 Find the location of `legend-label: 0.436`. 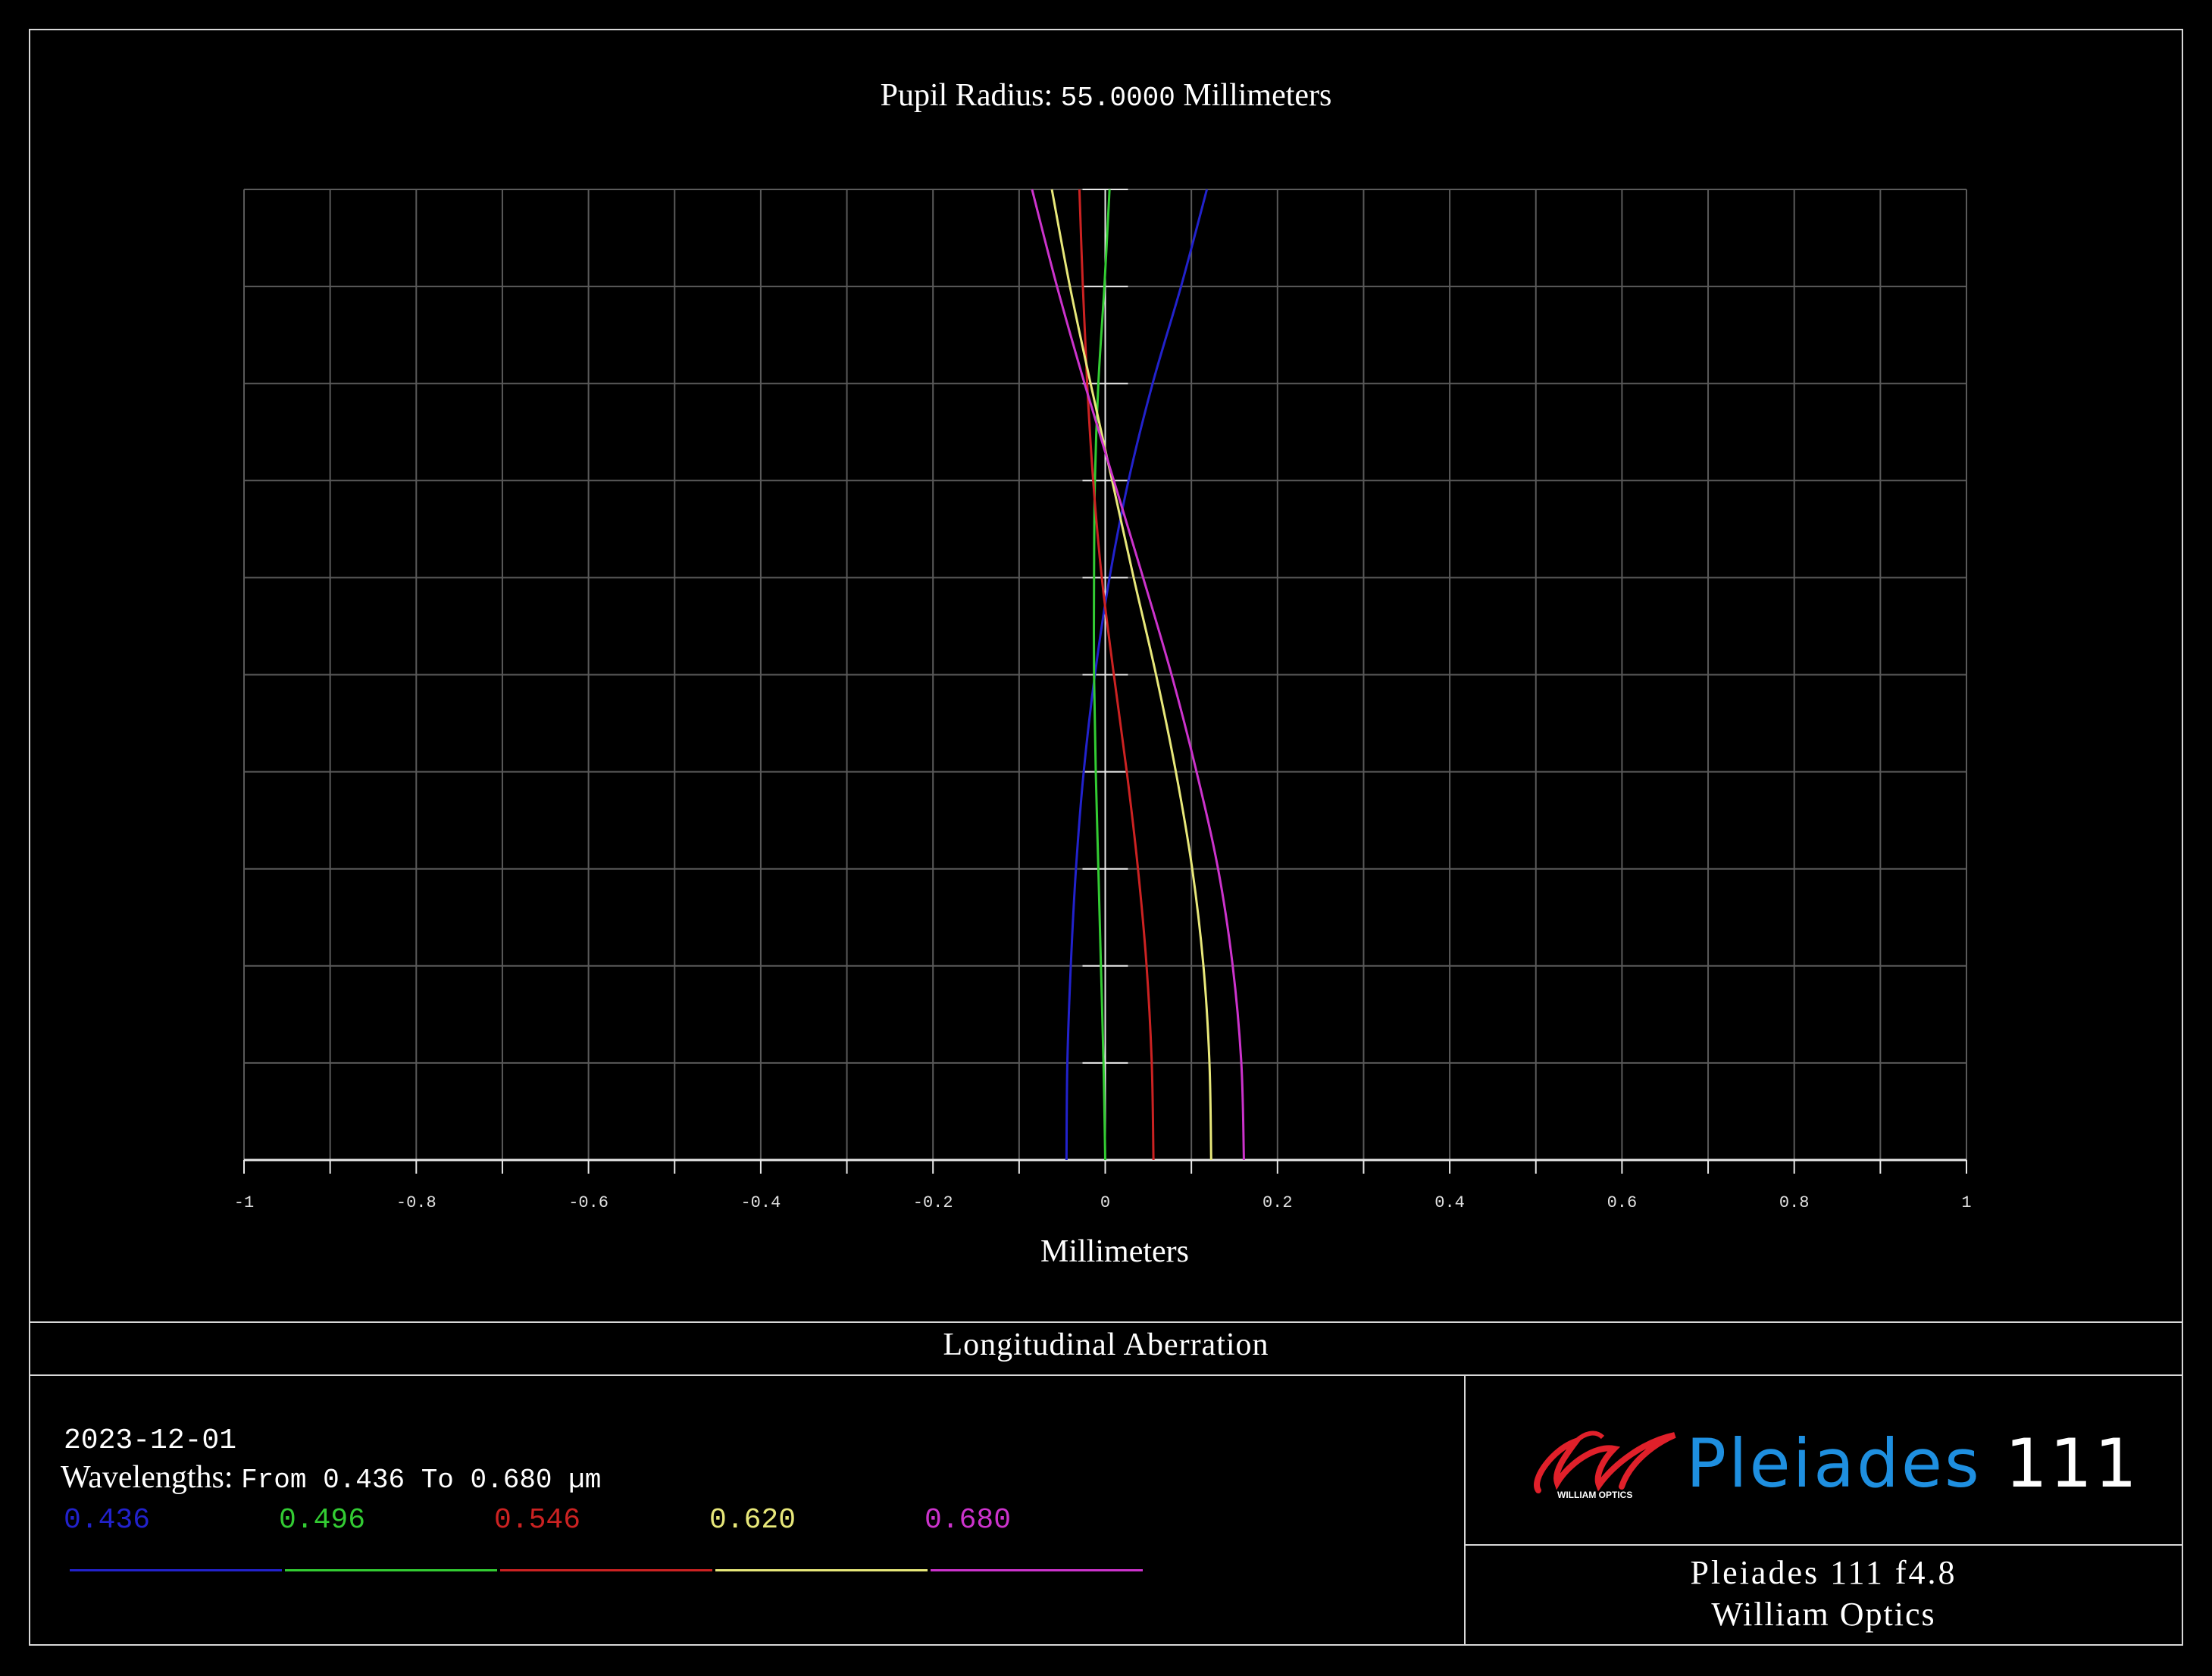

legend-label: 0.436 is located at coordinates (107, 1520).